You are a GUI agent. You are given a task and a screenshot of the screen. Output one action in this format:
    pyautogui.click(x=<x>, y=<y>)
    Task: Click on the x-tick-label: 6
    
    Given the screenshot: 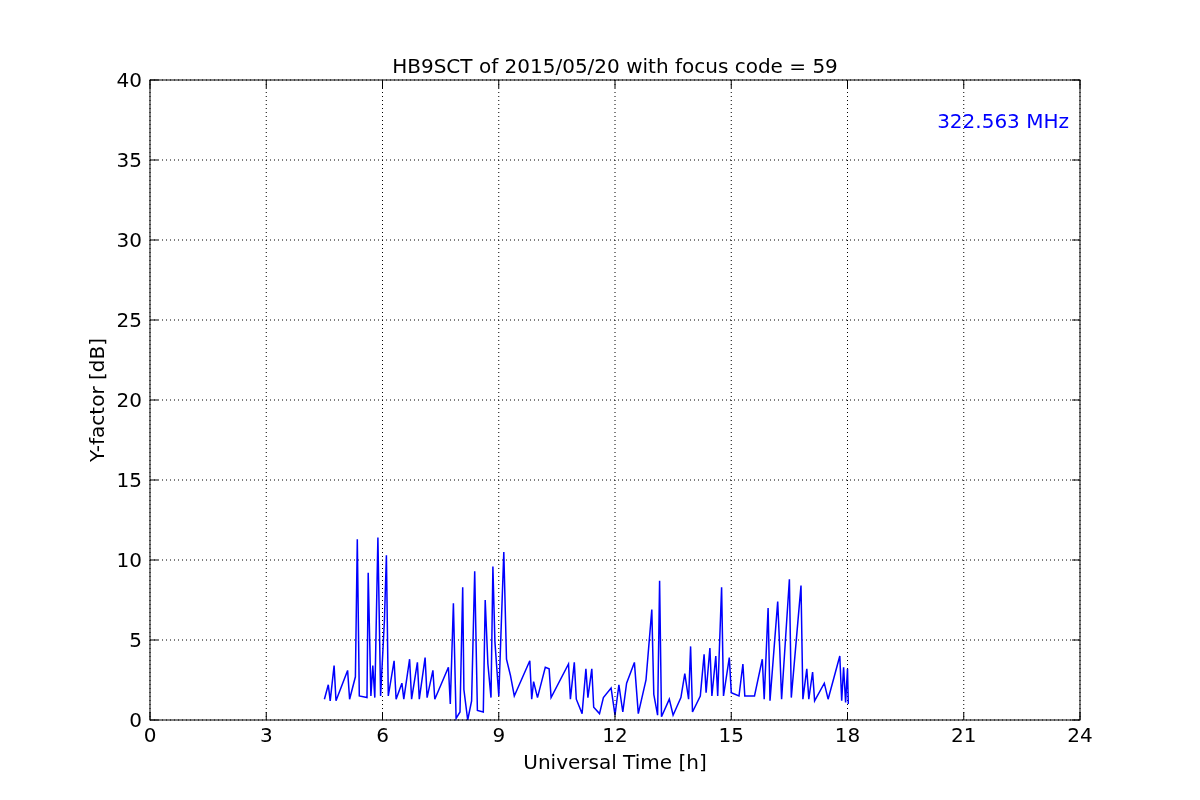 What is the action you would take?
    pyautogui.click(x=382, y=735)
    